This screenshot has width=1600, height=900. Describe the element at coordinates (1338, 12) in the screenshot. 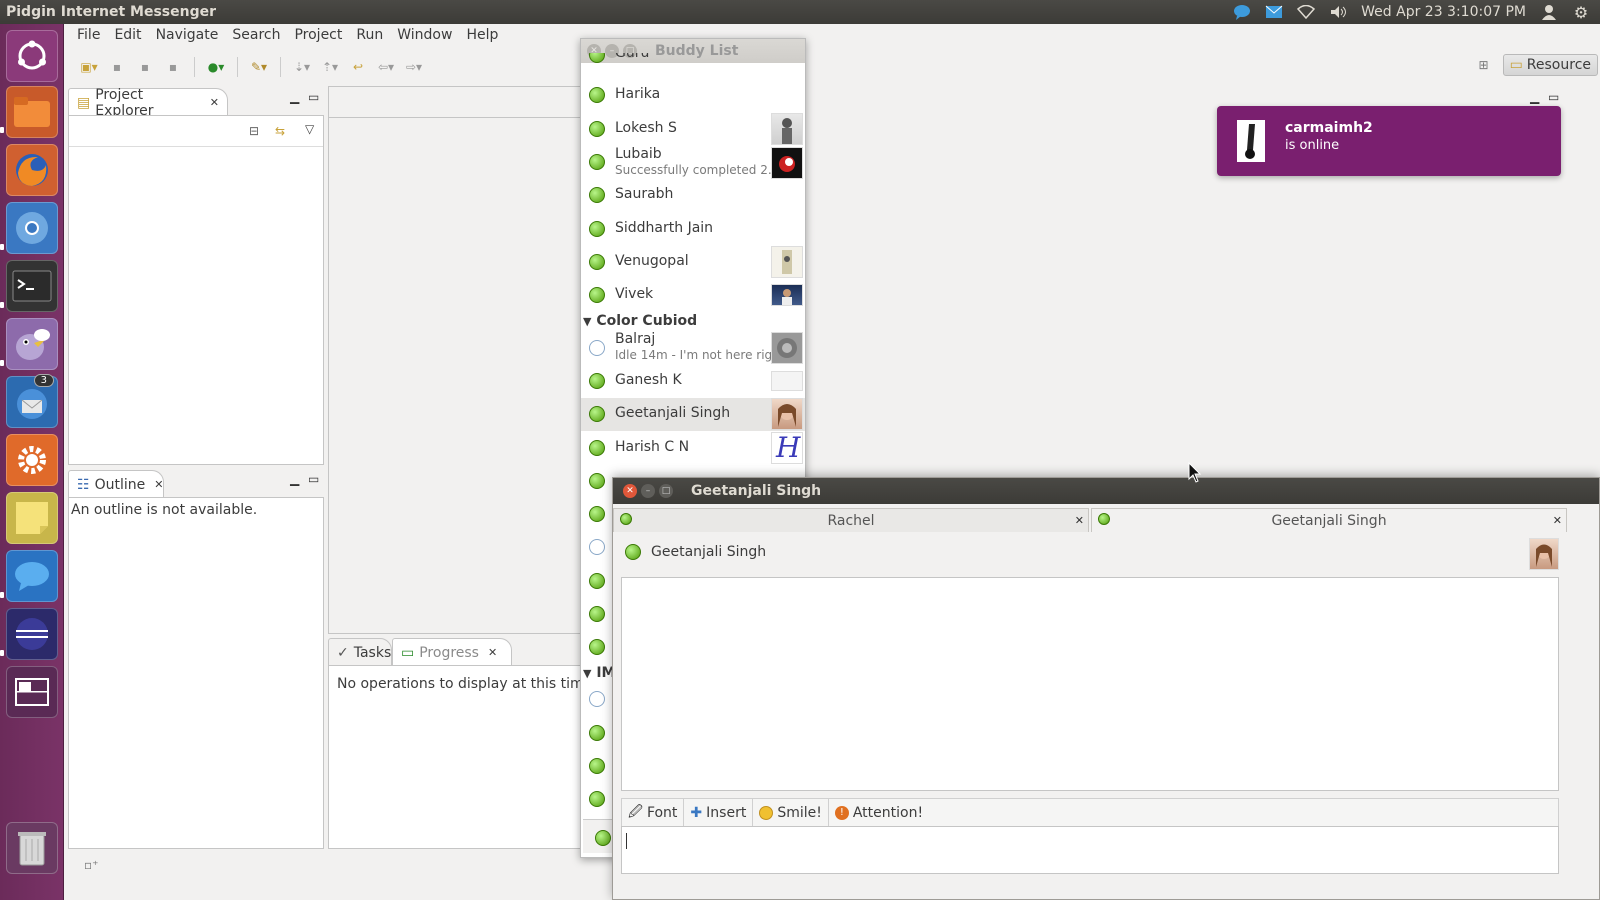

I see `volume-icon` at that location.